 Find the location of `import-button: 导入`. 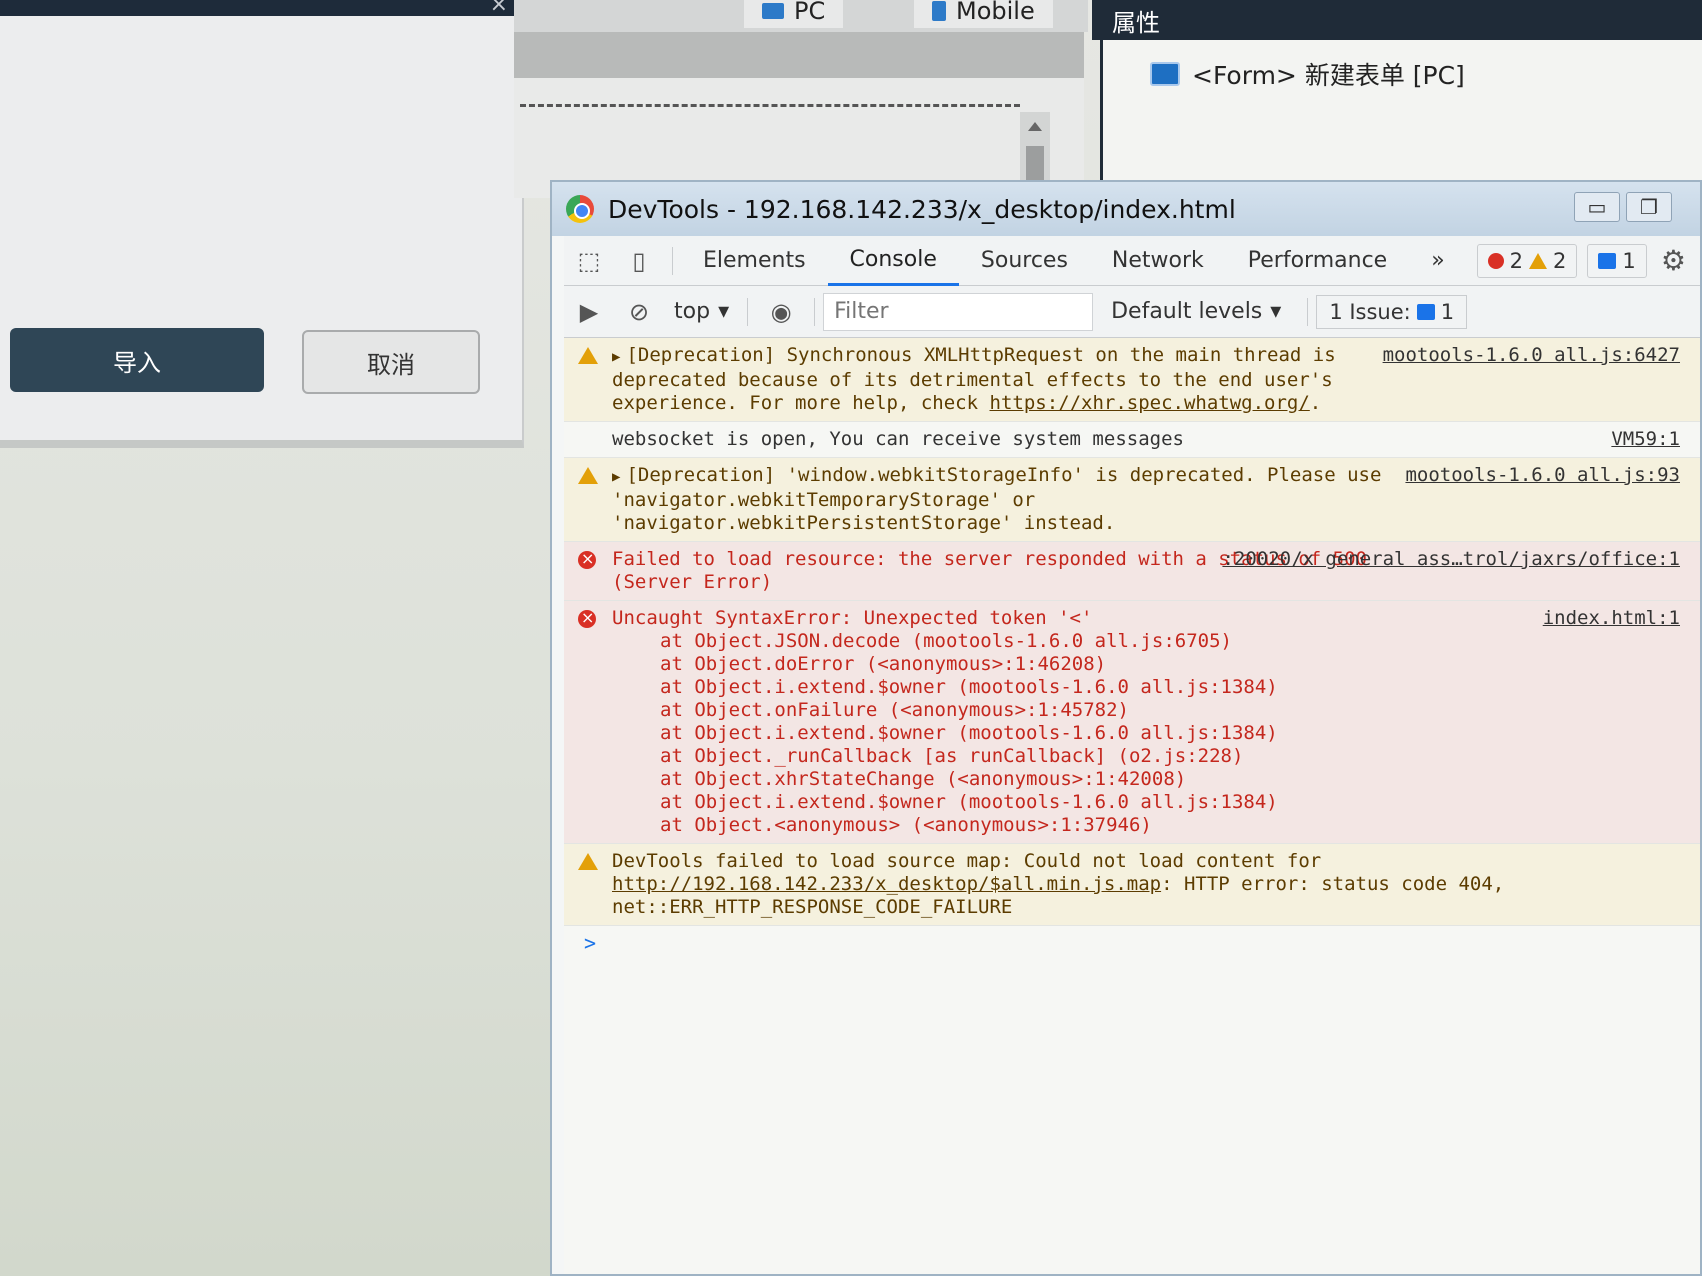

import-button: 导入 is located at coordinates (137, 360).